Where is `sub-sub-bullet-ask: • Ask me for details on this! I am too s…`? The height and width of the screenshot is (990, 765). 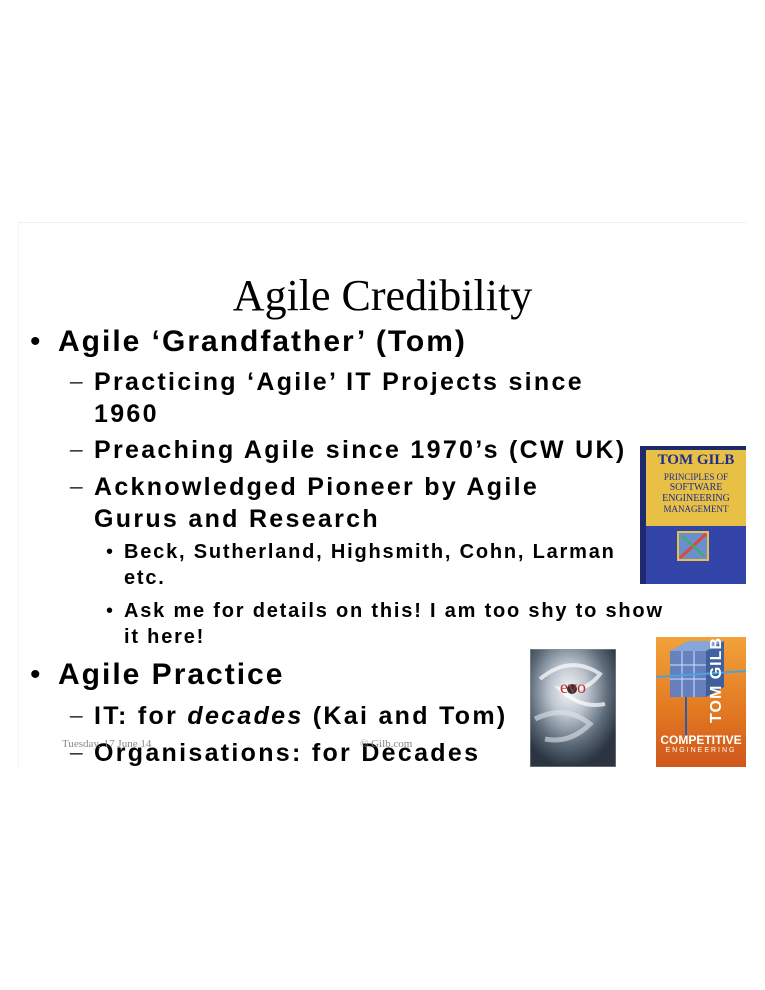 sub-sub-bullet-ask: • Ask me for details on this! I am too s… is located at coordinates (396, 624).